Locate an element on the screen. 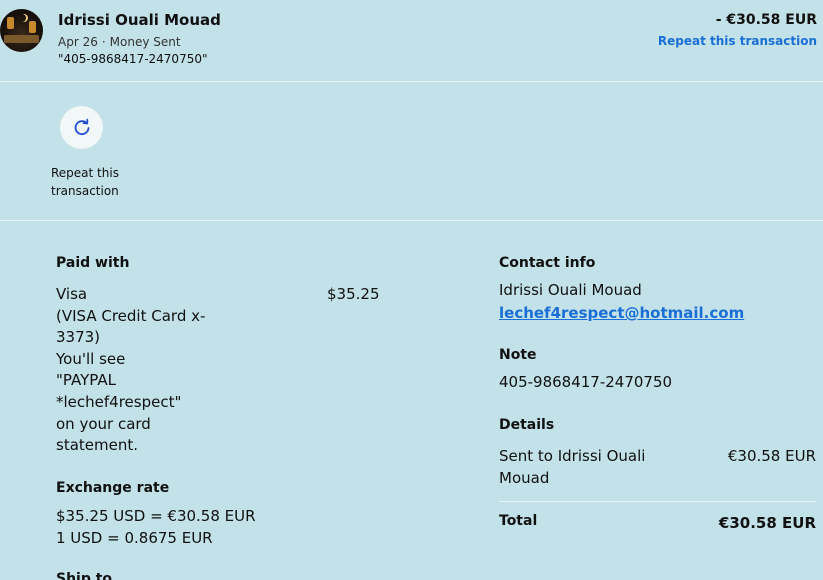 This screenshot has width=823, height=580. moon-icon is located at coordinates (22, 18).